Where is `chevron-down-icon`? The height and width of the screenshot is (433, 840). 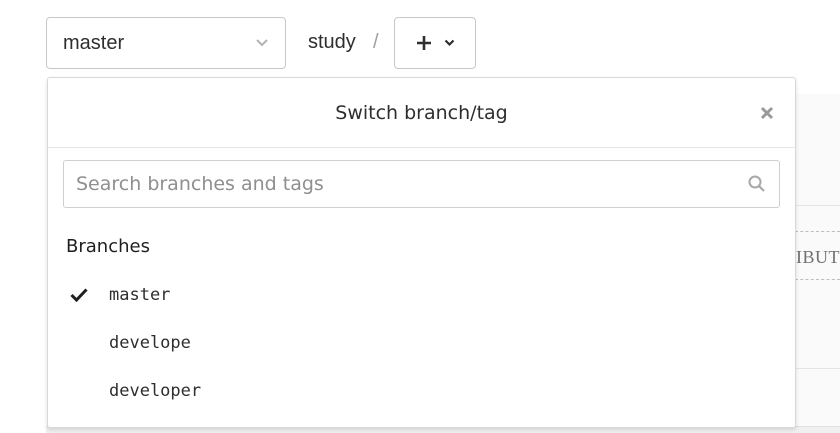
chevron-down-icon is located at coordinates (262, 43).